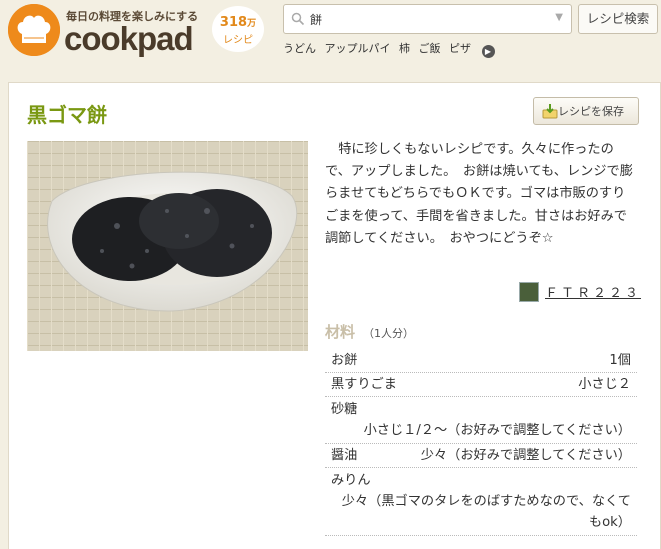 The width and height of the screenshot is (661, 549). I want to click on recipe-count-badge: 318万 レシピ, so click(238, 29).